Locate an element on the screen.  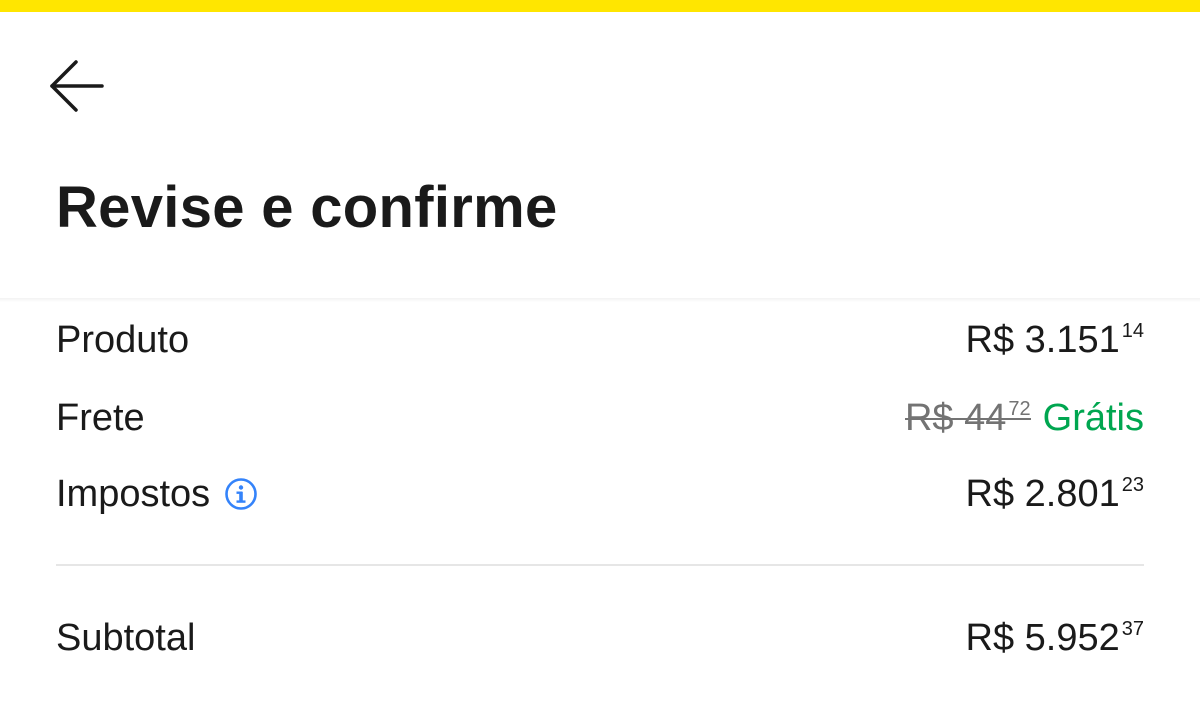
shipping-old-price-main: R$ 44 is located at coordinates (955, 418).